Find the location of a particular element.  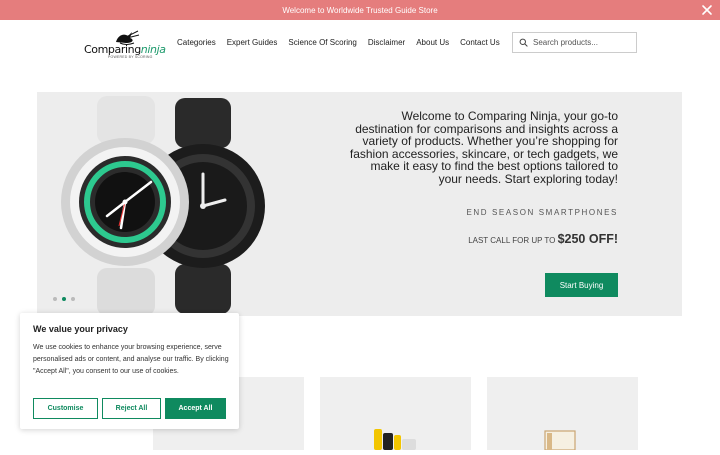

nav-expert-guides: Expert Guides is located at coordinates (252, 42).